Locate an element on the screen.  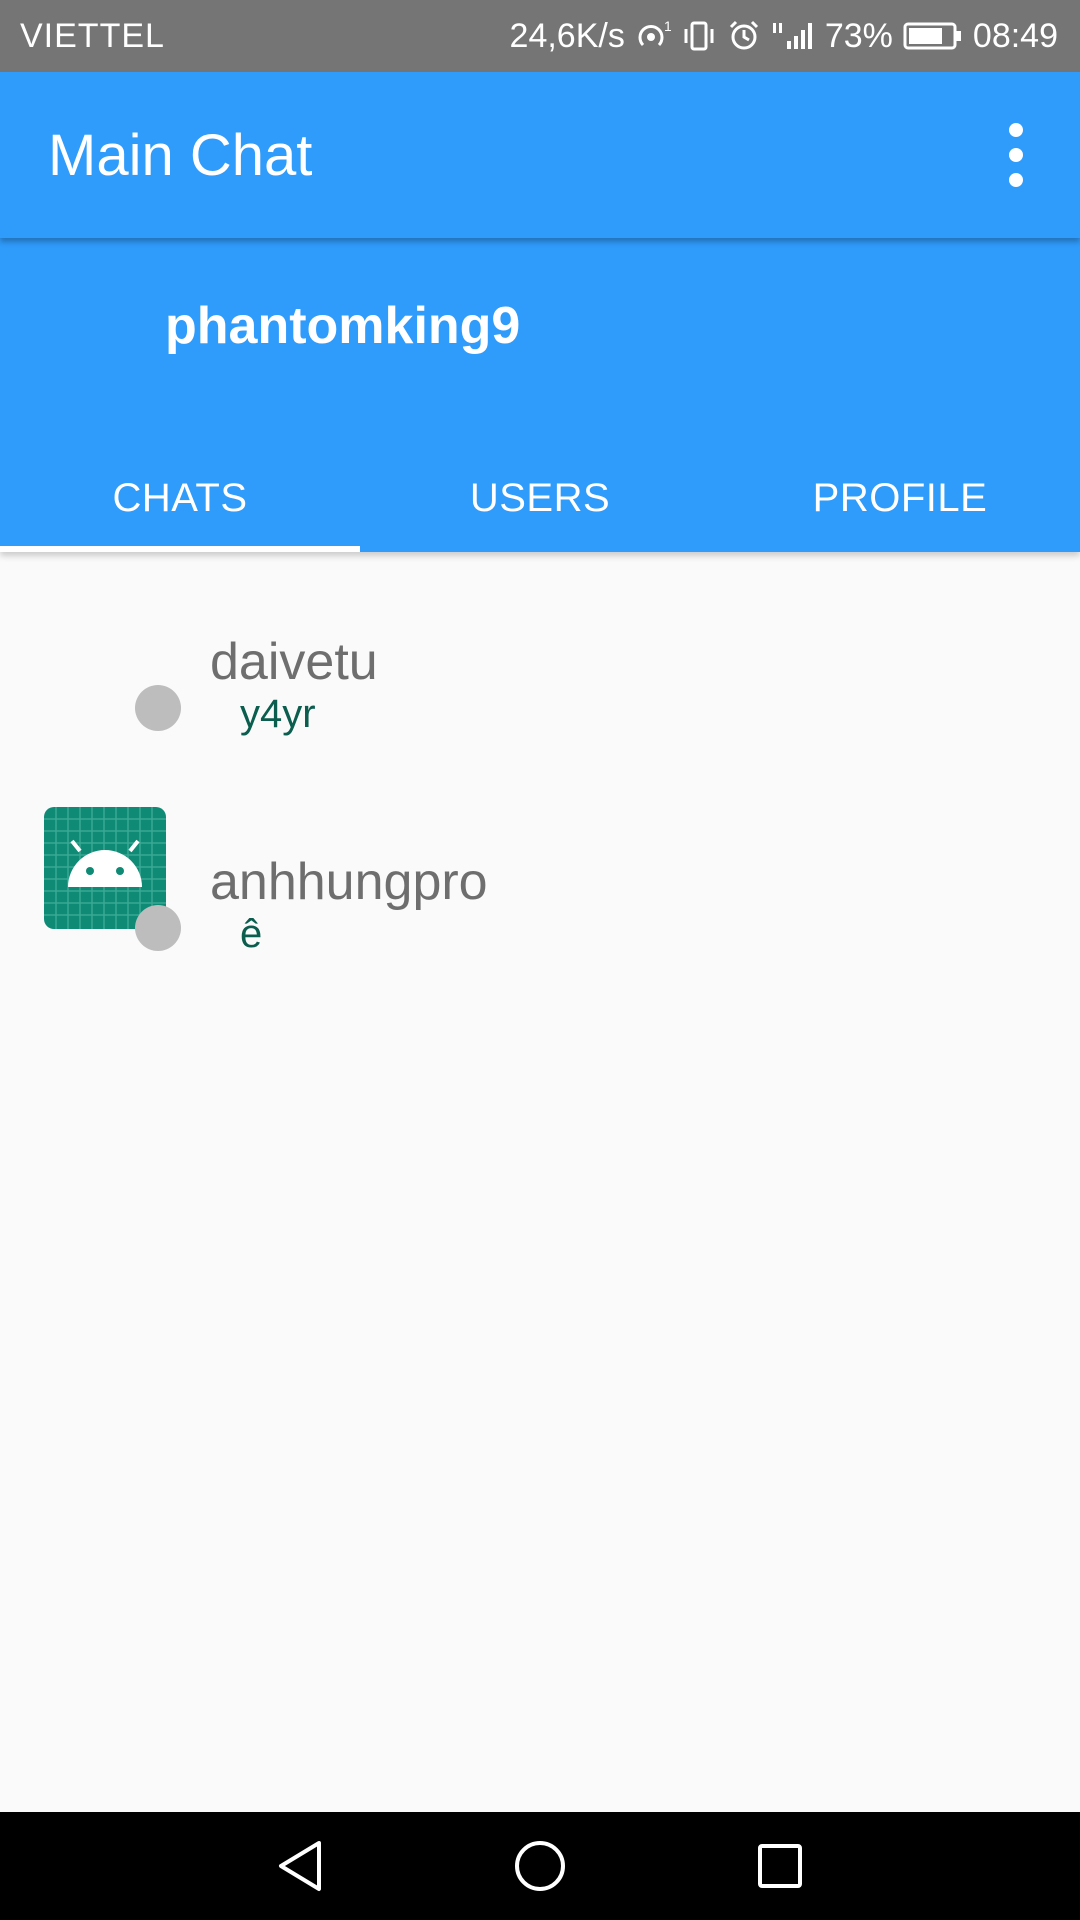
current-username: phantomking9 is located at coordinates (343, 326).